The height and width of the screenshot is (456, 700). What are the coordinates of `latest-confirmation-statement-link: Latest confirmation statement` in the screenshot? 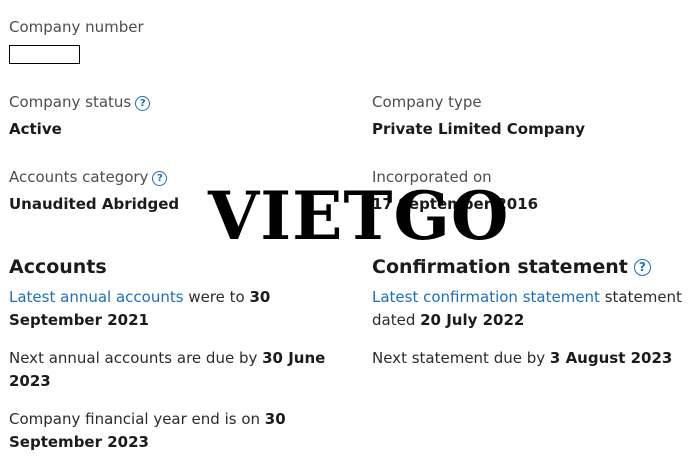 It's located at (486, 297).